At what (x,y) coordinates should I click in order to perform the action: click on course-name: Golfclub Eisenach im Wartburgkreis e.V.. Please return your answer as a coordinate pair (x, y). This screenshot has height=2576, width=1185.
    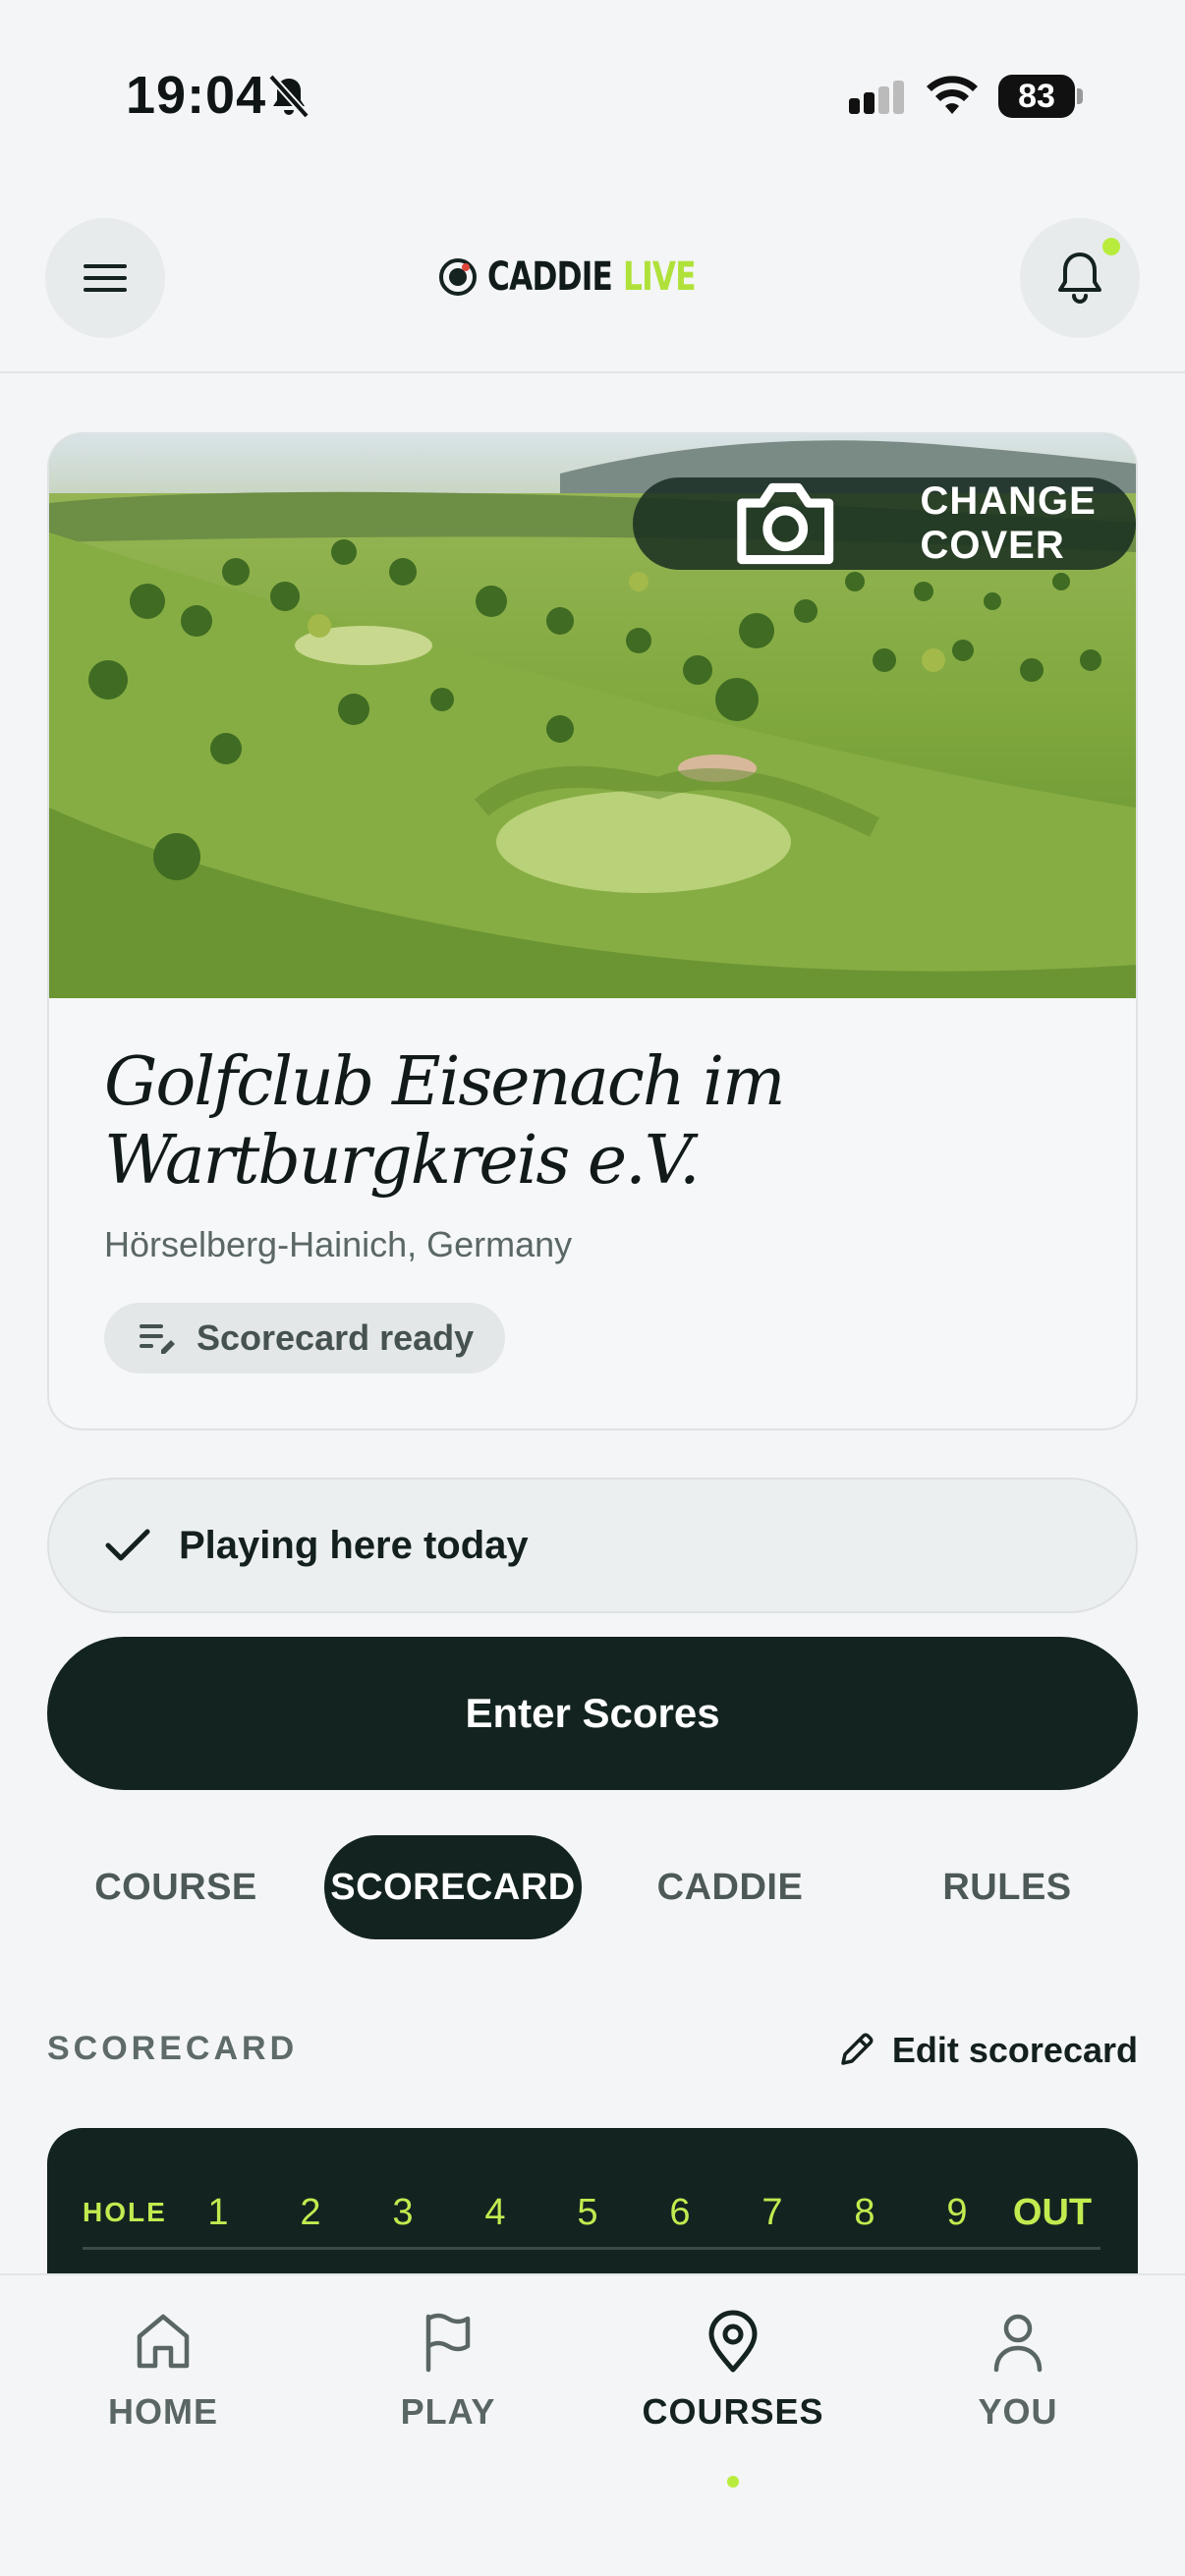
    Looking at the image, I should click on (596, 1122).